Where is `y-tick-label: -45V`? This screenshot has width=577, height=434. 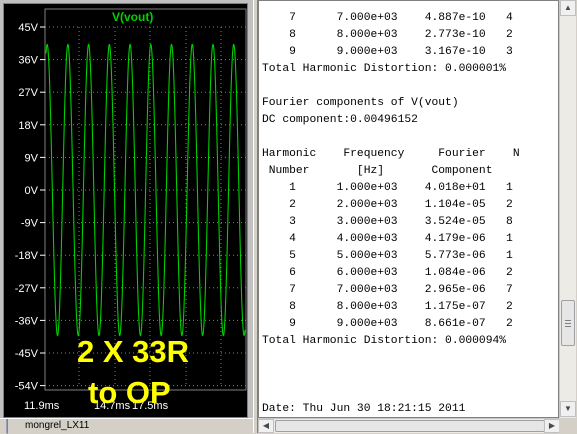 y-tick-label: -45V is located at coordinates (27, 354).